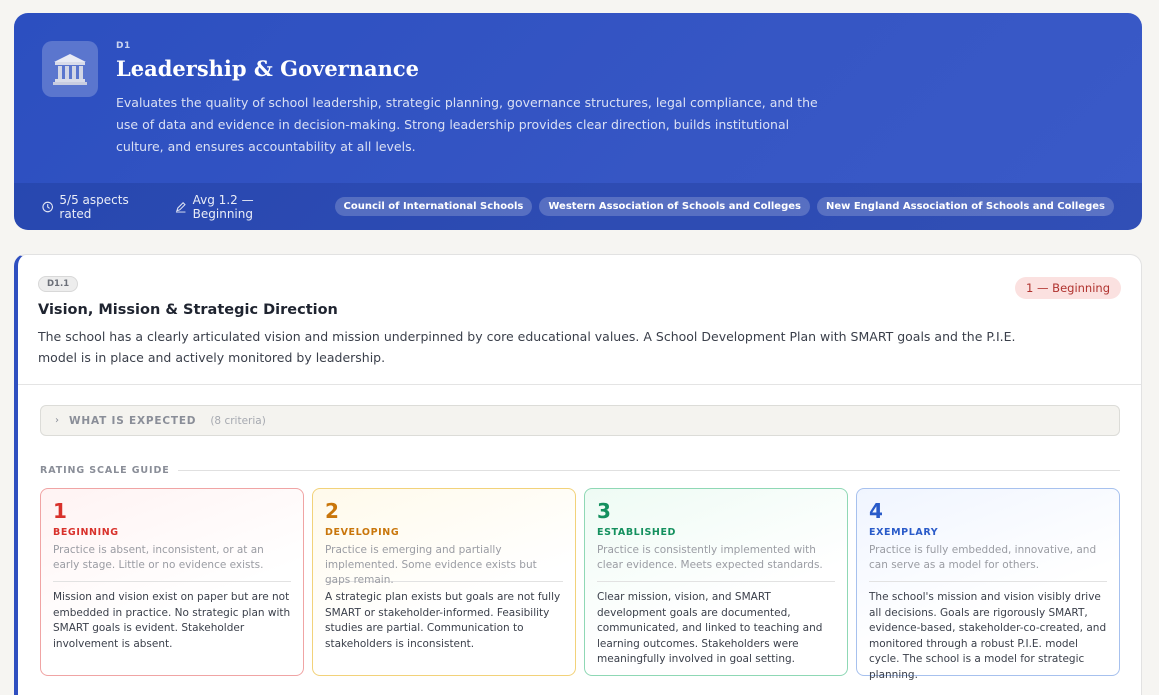 The width and height of the screenshot is (1159, 695). What do you see at coordinates (238, 420) in the screenshot?
I see `criteria-count: (8 criteria)` at bounding box center [238, 420].